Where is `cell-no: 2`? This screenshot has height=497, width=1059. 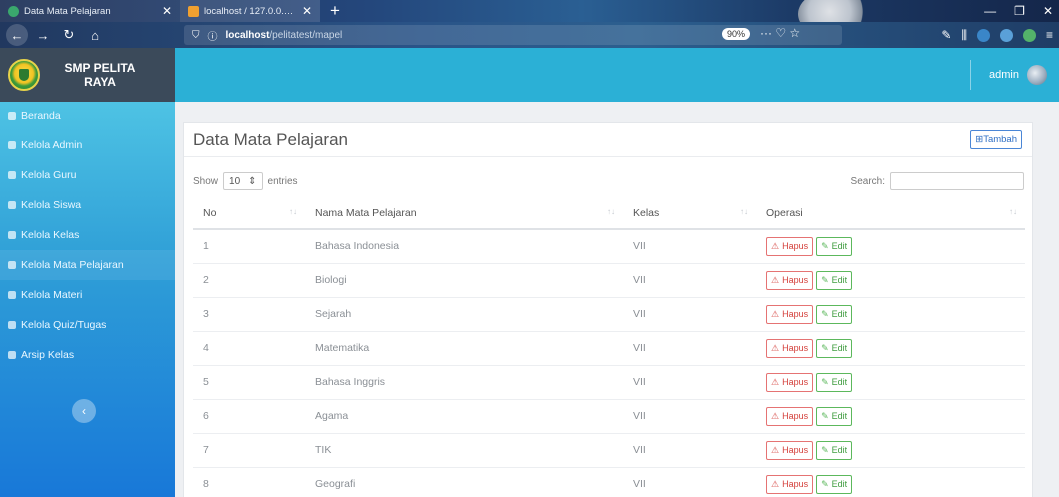
cell-no: 2 is located at coordinates (249, 280).